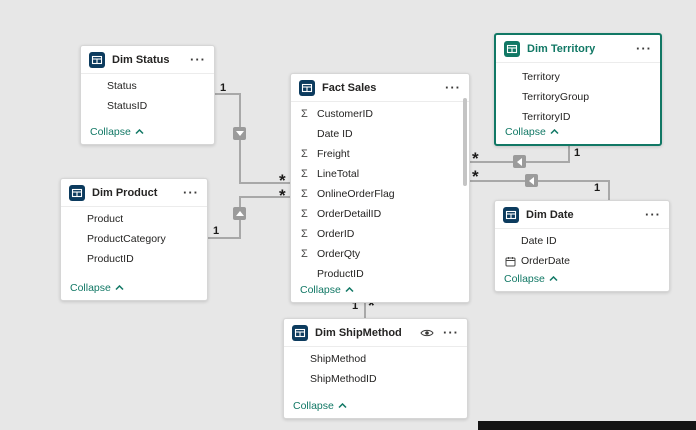  I want to click on field-row: TerritoryGroup, so click(578, 97).